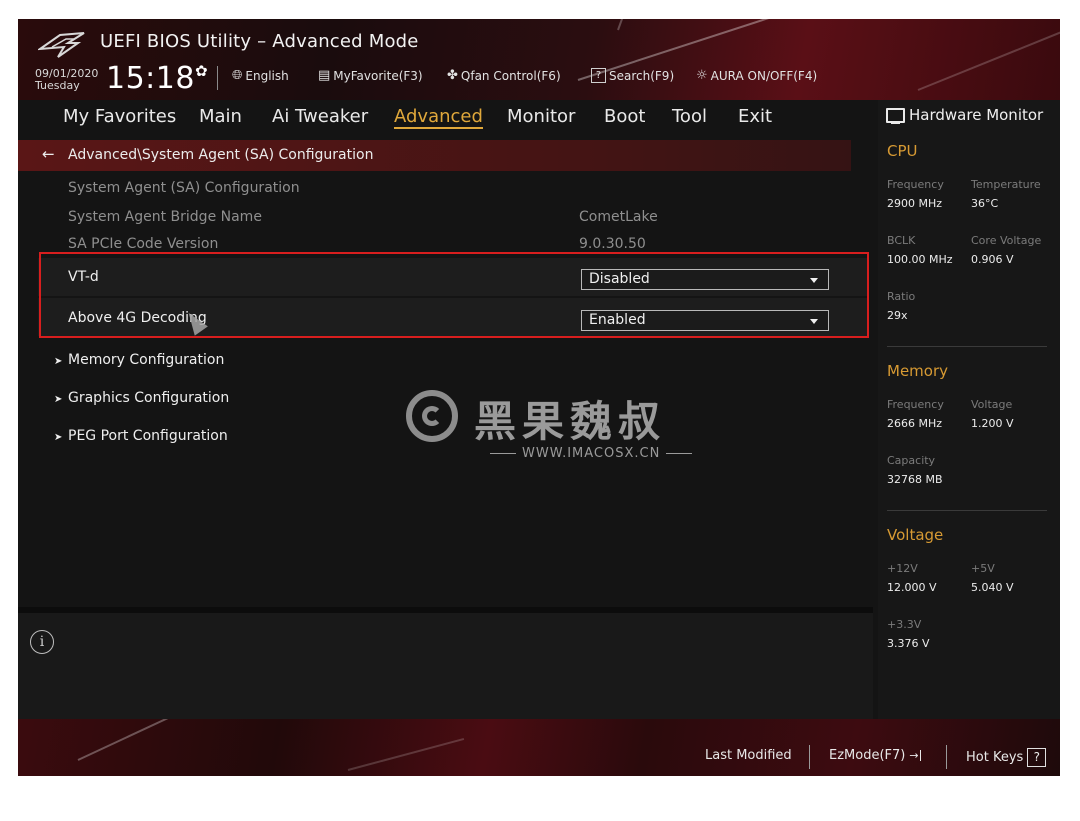 The image size is (1080, 821). I want to click on hardware-monitor-title: Hardware Monitor, so click(964, 115).